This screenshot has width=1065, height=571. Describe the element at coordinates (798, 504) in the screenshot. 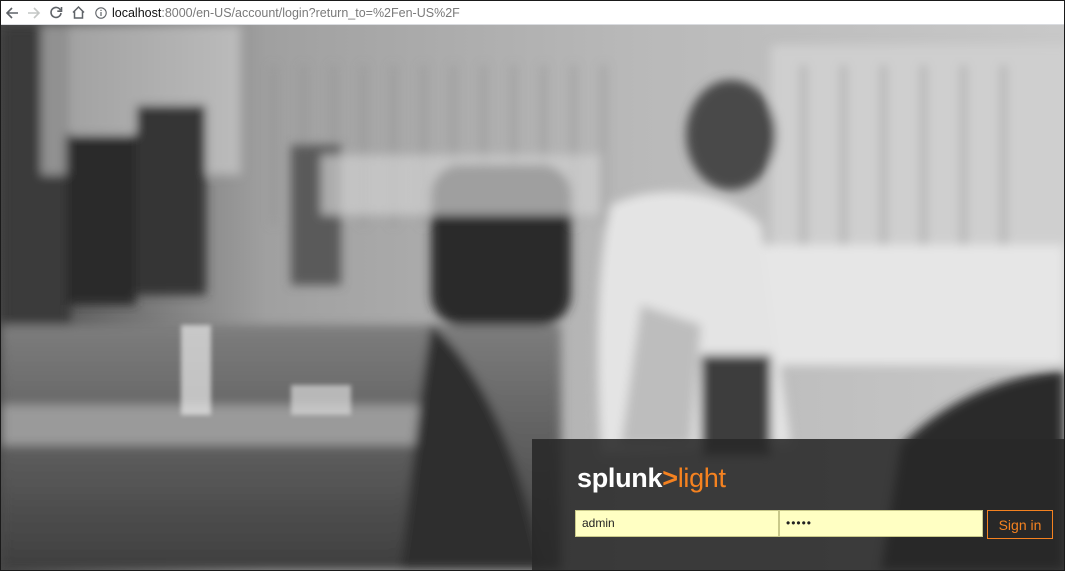

I see `login-panel: splunk>light admin ••••• Sign in` at that location.